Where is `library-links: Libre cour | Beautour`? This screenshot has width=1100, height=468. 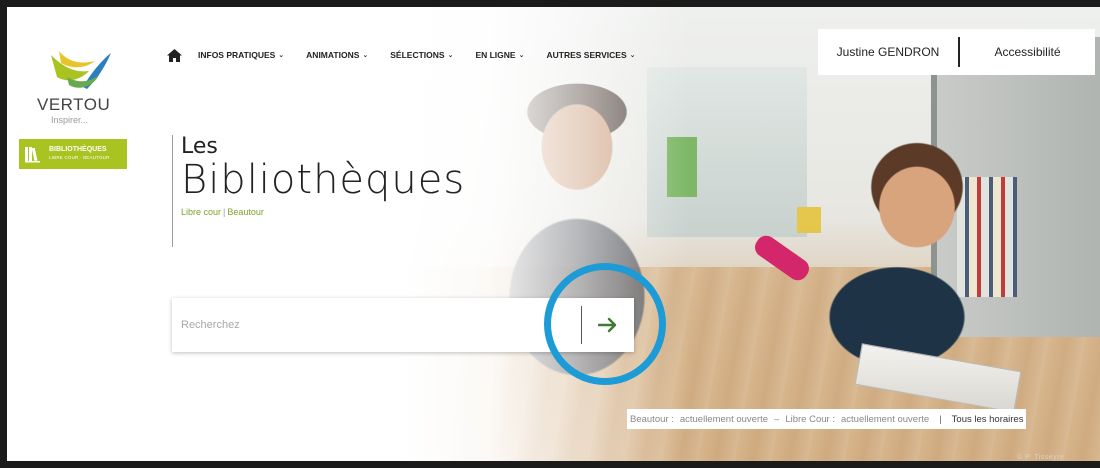
library-links: Libre cour | Beautour is located at coordinates (323, 212).